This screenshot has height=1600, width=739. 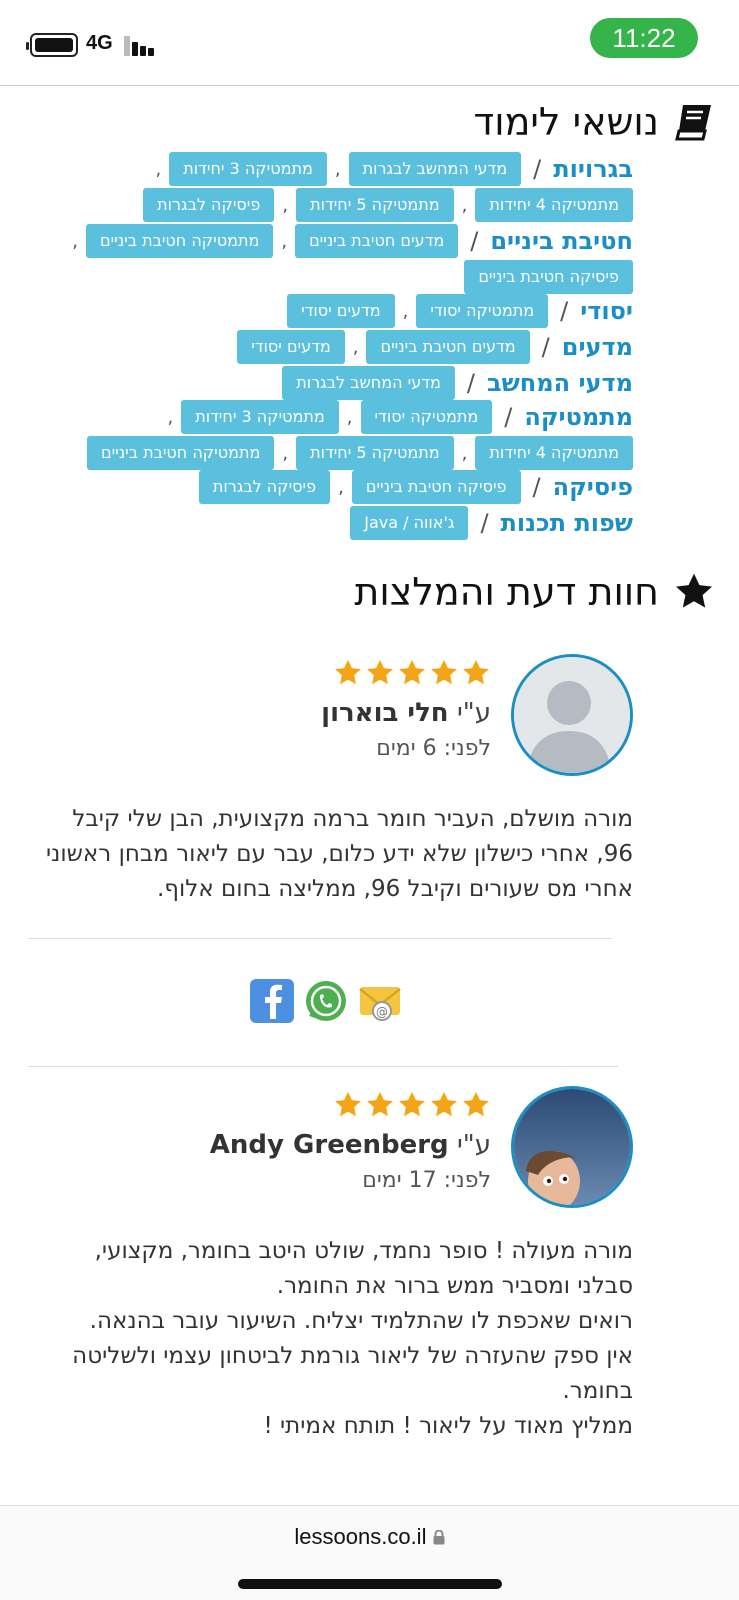 What do you see at coordinates (560, 383) in the screenshot?
I see `topic-category-link: מדעי המחשב` at bounding box center [560, 383].